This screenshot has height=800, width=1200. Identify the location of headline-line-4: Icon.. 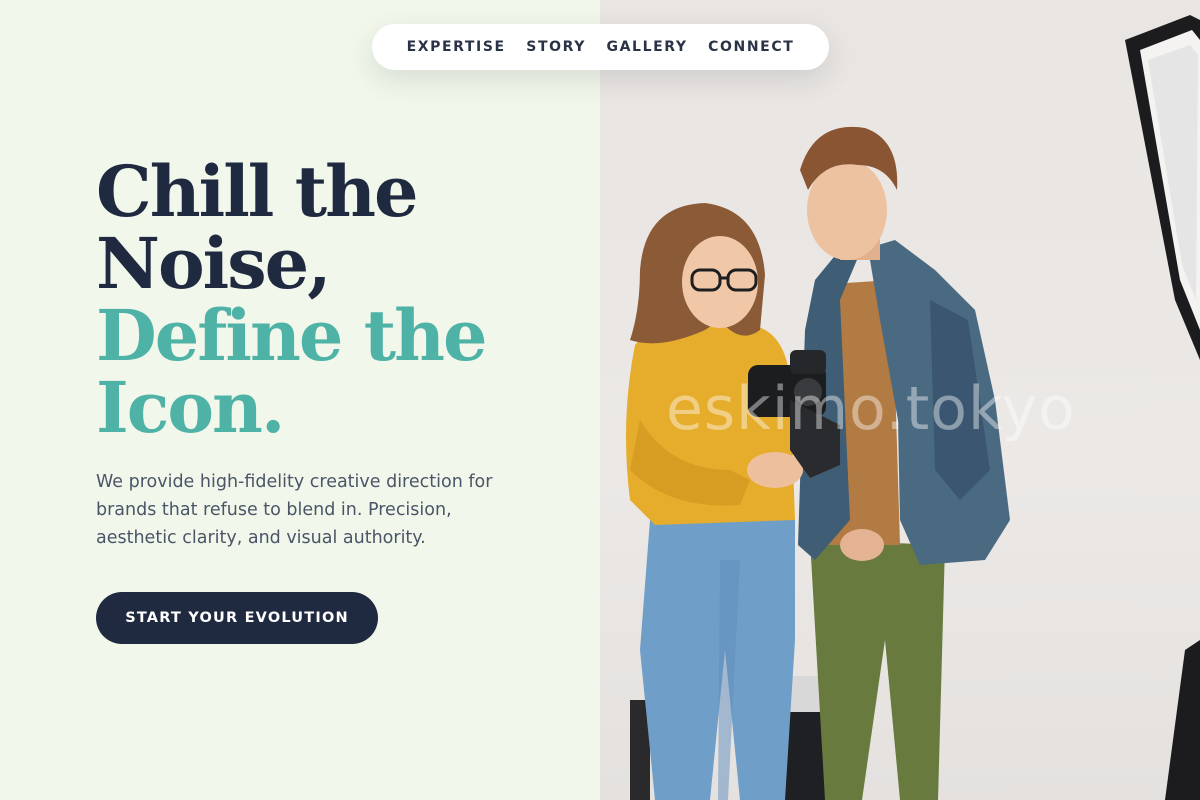
(190, 407).